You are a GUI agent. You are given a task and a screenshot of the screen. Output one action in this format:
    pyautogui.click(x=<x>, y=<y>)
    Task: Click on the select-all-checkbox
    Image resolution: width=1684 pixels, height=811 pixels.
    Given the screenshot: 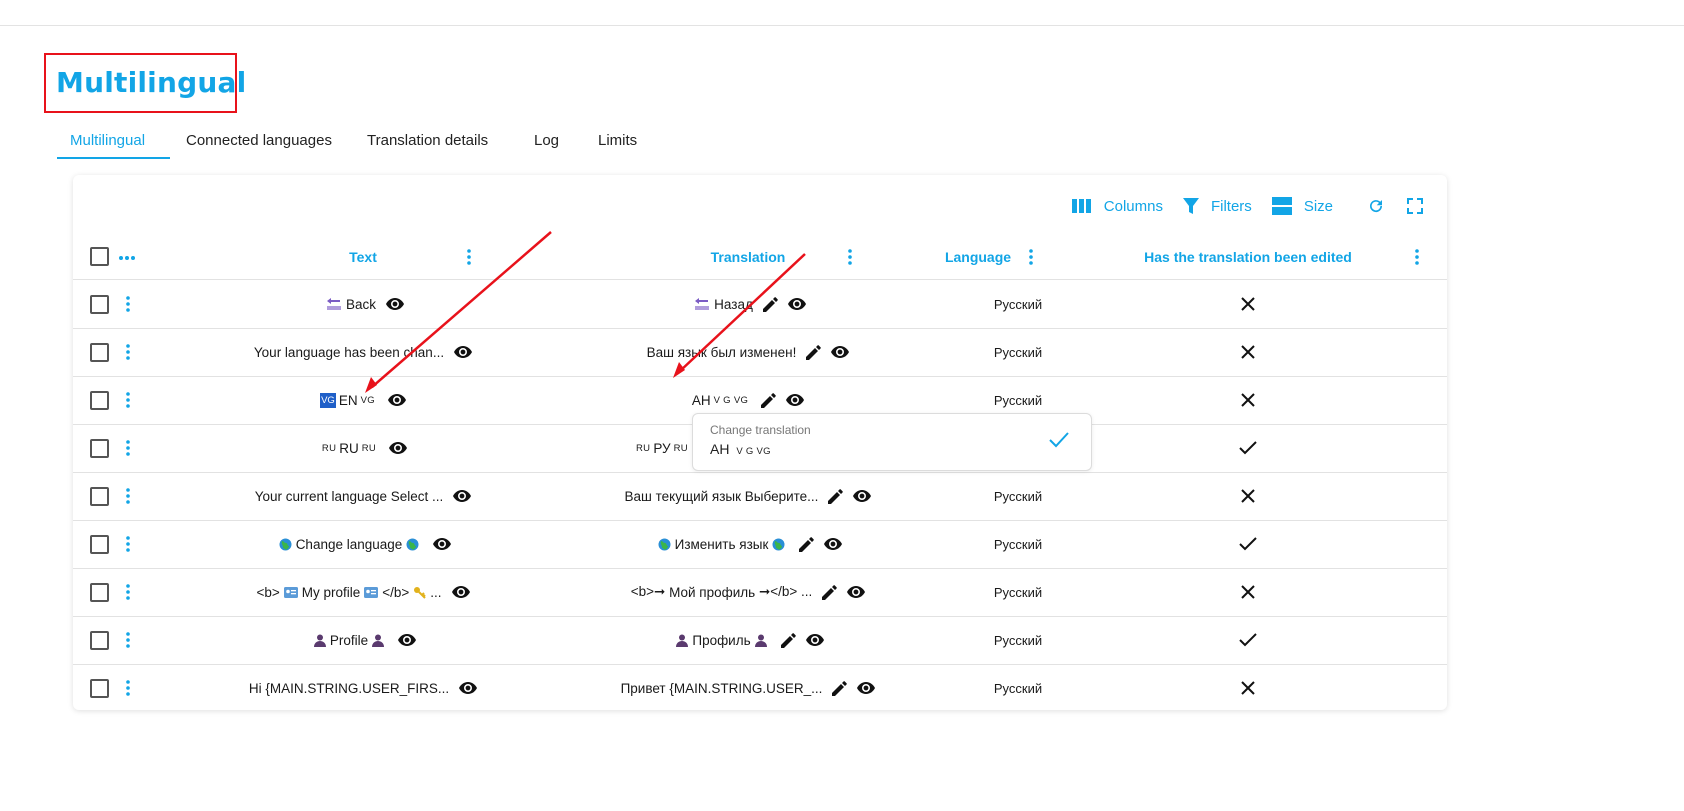 What is the action you would take?
    pyautogui.click(x=99, y=256)
    